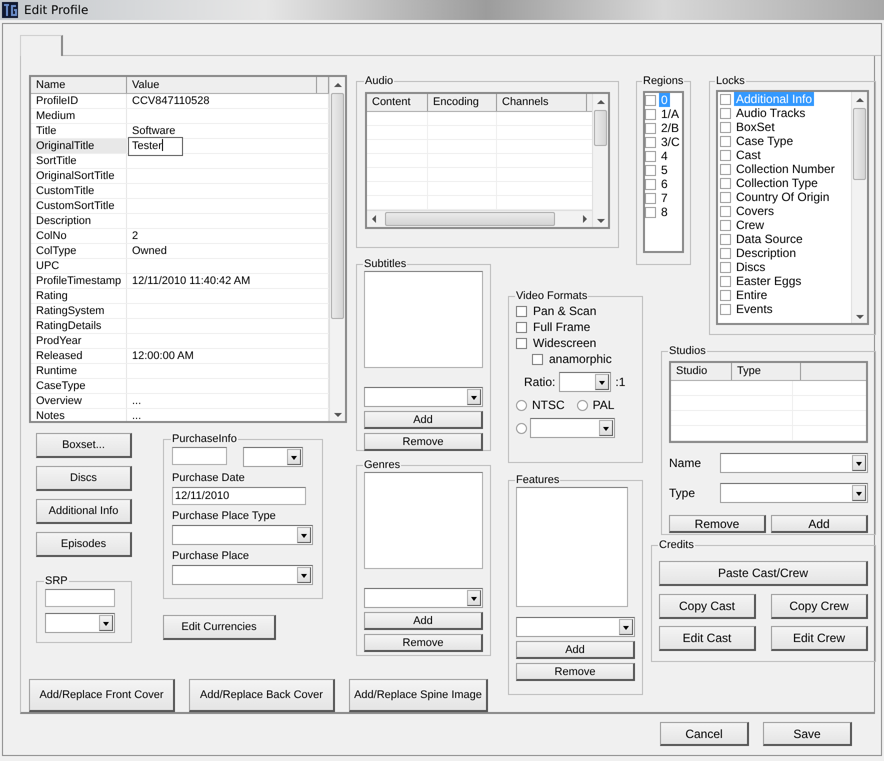 This screenshot has width=884, height=761. Describe the element at coordinates (819, 606) in the screenshot. I see `credits-button: Copy Crew` at that location.